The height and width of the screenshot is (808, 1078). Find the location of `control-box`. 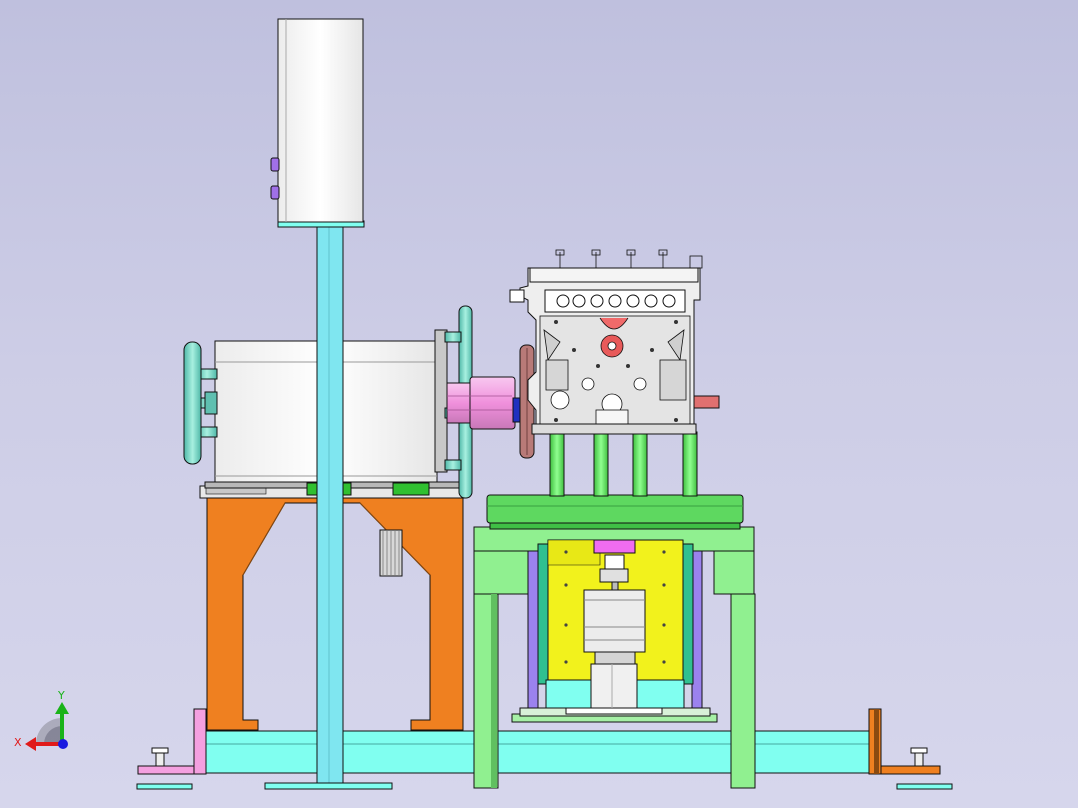

control-box is located at coordinates (317, 120).